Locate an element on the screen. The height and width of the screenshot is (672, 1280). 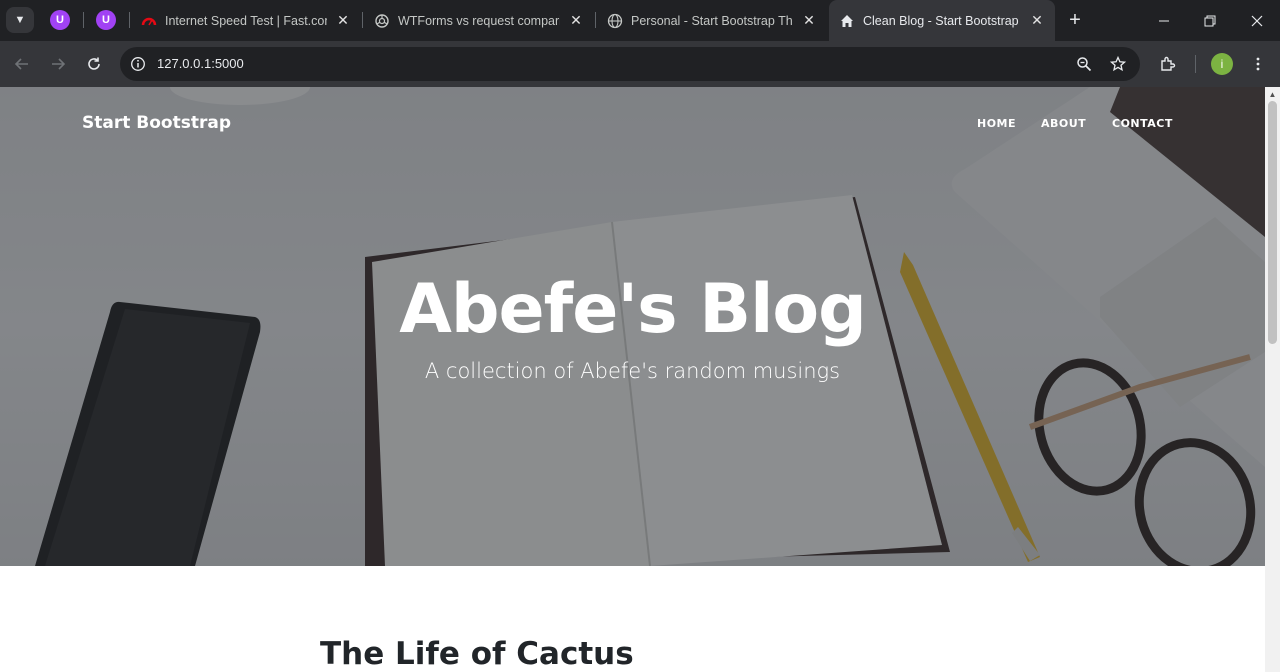
menu-kebab-icon is located at coordinates (1258, 64).